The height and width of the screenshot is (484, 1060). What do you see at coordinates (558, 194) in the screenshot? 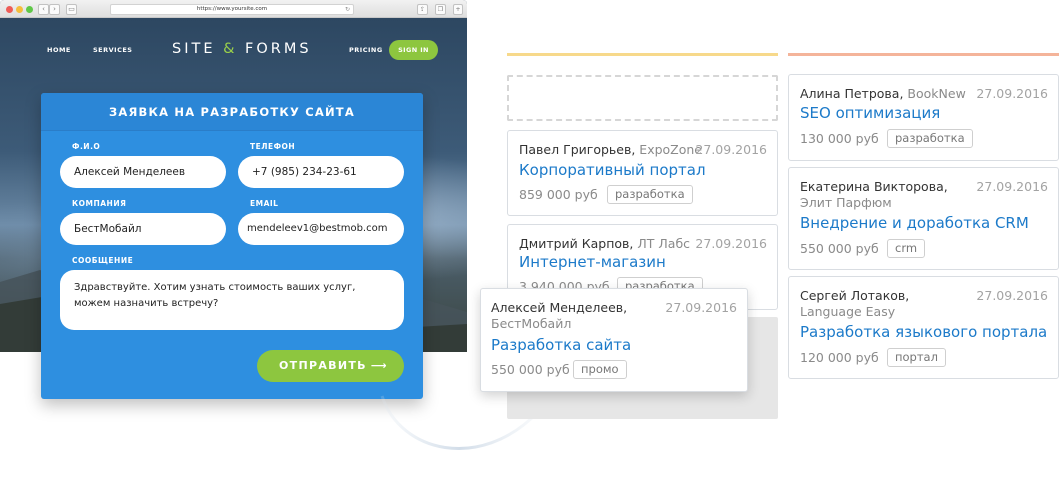
I see `deal-price: 859 000 руб` at bounding box center [558, 194].